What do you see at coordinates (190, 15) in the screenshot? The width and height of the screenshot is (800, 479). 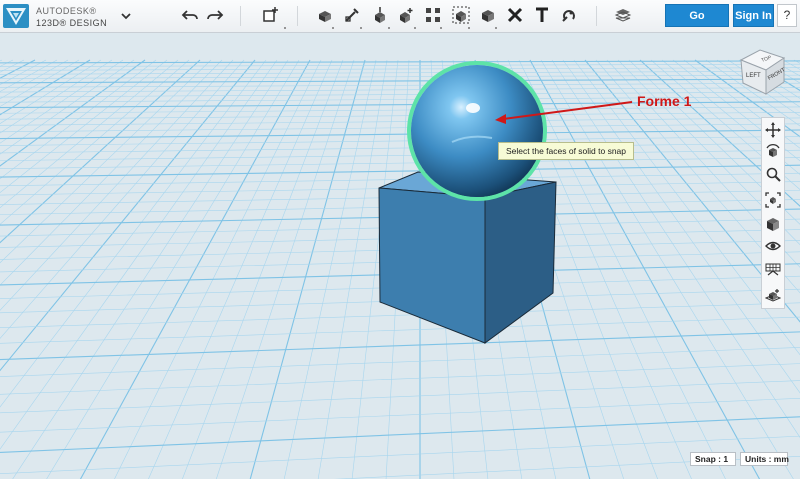 I see `undo-icon` at bounding box center [190, 15].